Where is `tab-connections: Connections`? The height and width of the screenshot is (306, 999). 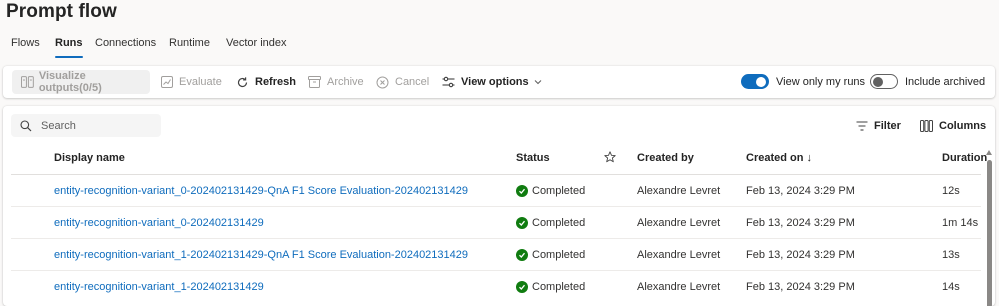 tab-connections: Connections is located at coordinates (125, 48).